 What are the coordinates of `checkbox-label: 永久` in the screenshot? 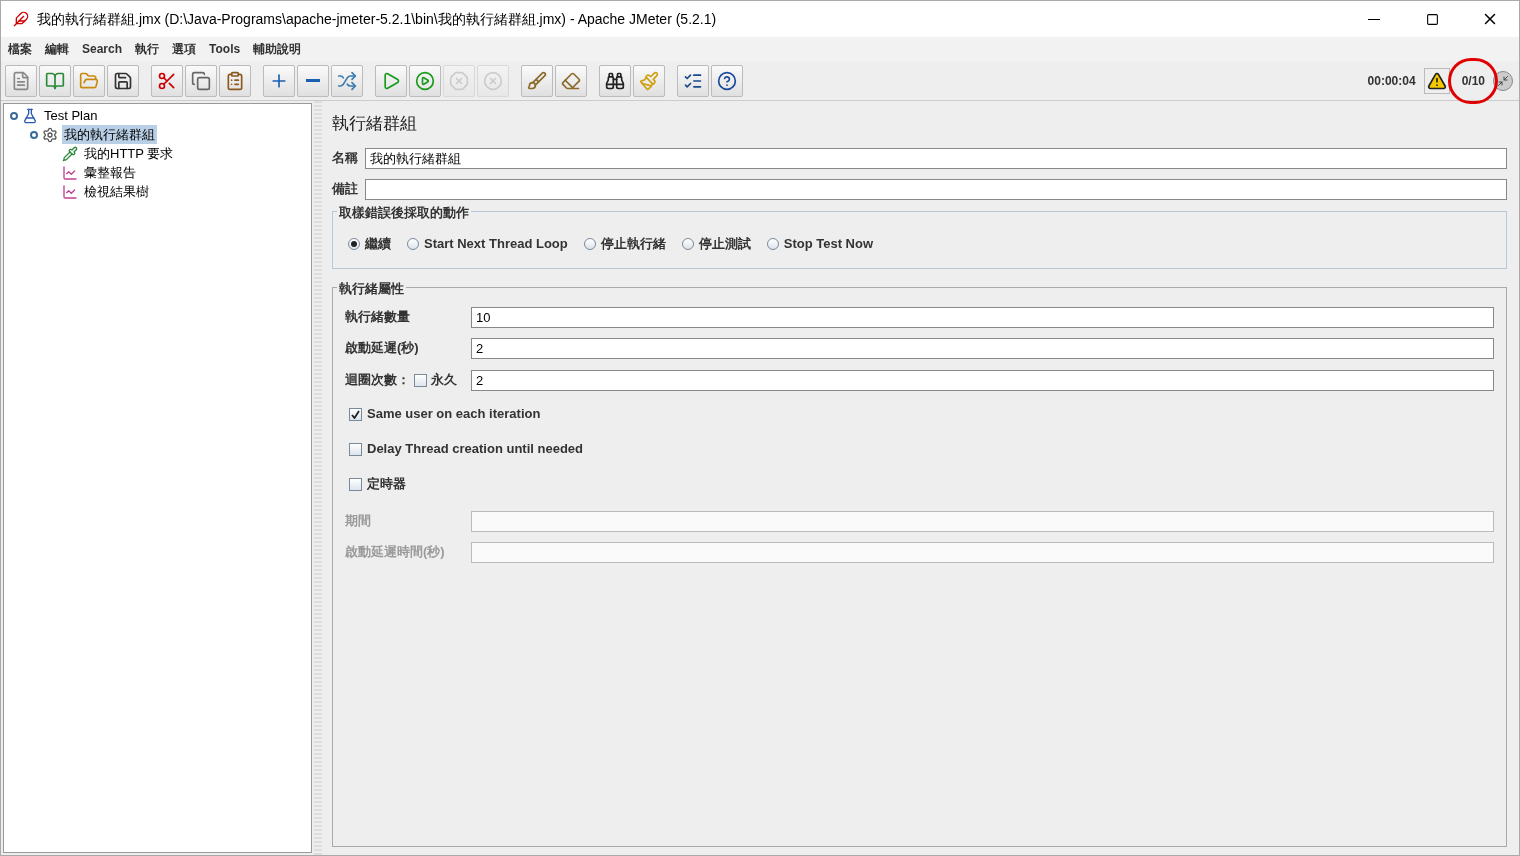 It's located at (444, 380).